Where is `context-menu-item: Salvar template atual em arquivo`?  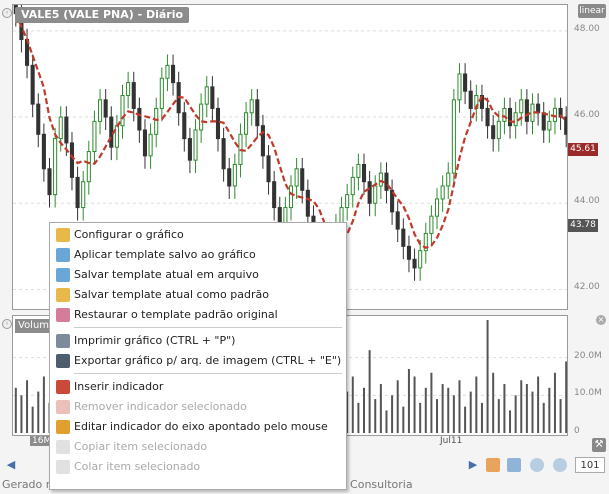 context-menu-item: Salvar template atual em arquivo is located at coordinates (198, 275).